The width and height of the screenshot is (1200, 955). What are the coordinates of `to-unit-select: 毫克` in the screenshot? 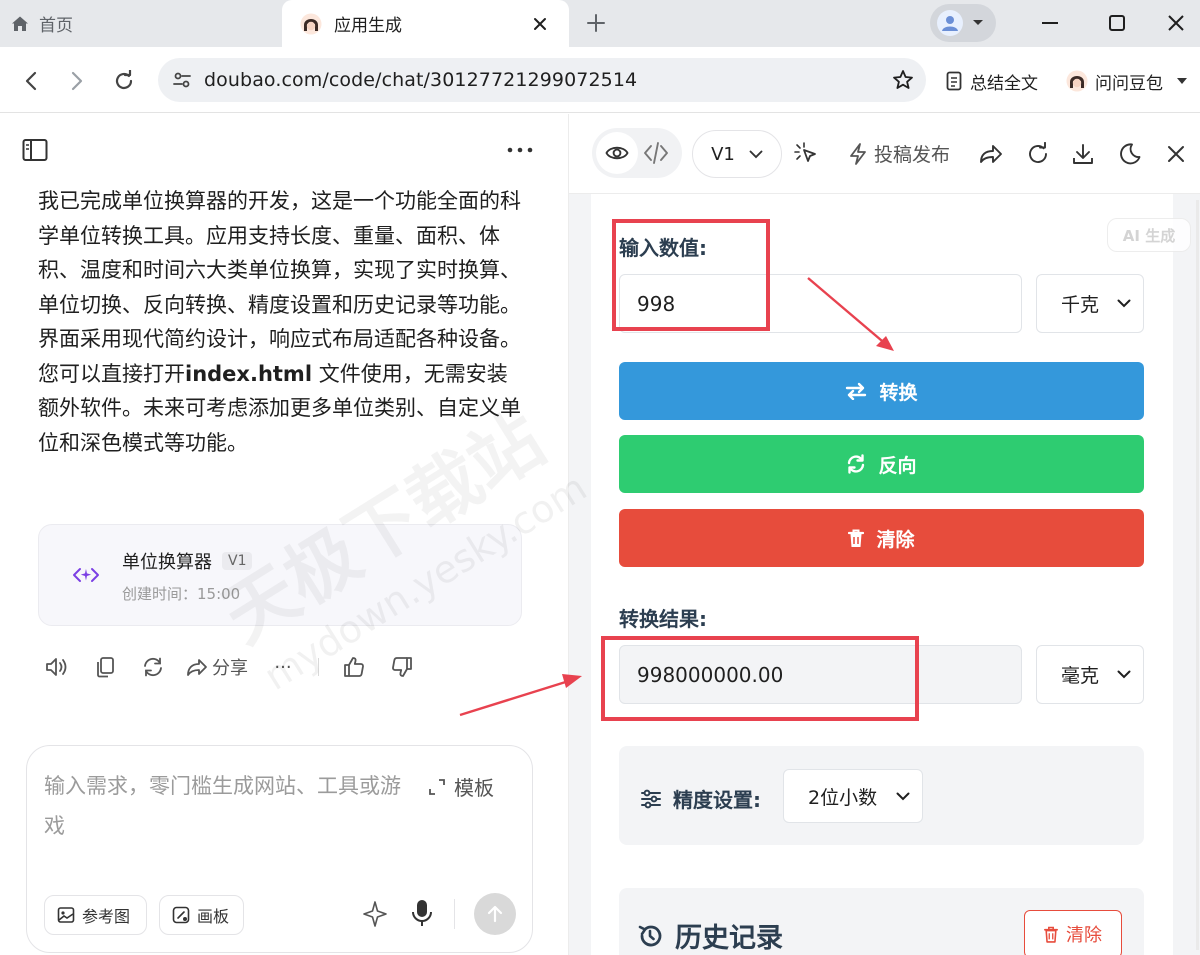 It's located at (1090, 674).